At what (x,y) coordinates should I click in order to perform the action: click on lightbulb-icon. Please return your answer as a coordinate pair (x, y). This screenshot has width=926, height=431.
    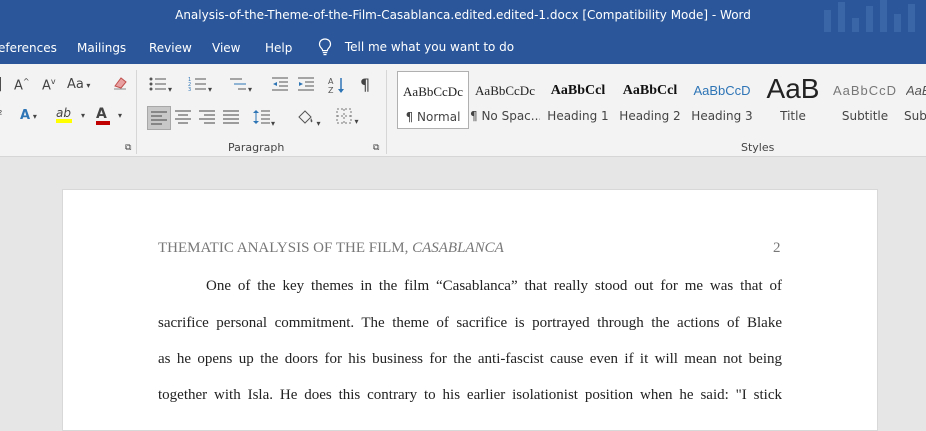
    Looking at the image, I should click on (325, 47).